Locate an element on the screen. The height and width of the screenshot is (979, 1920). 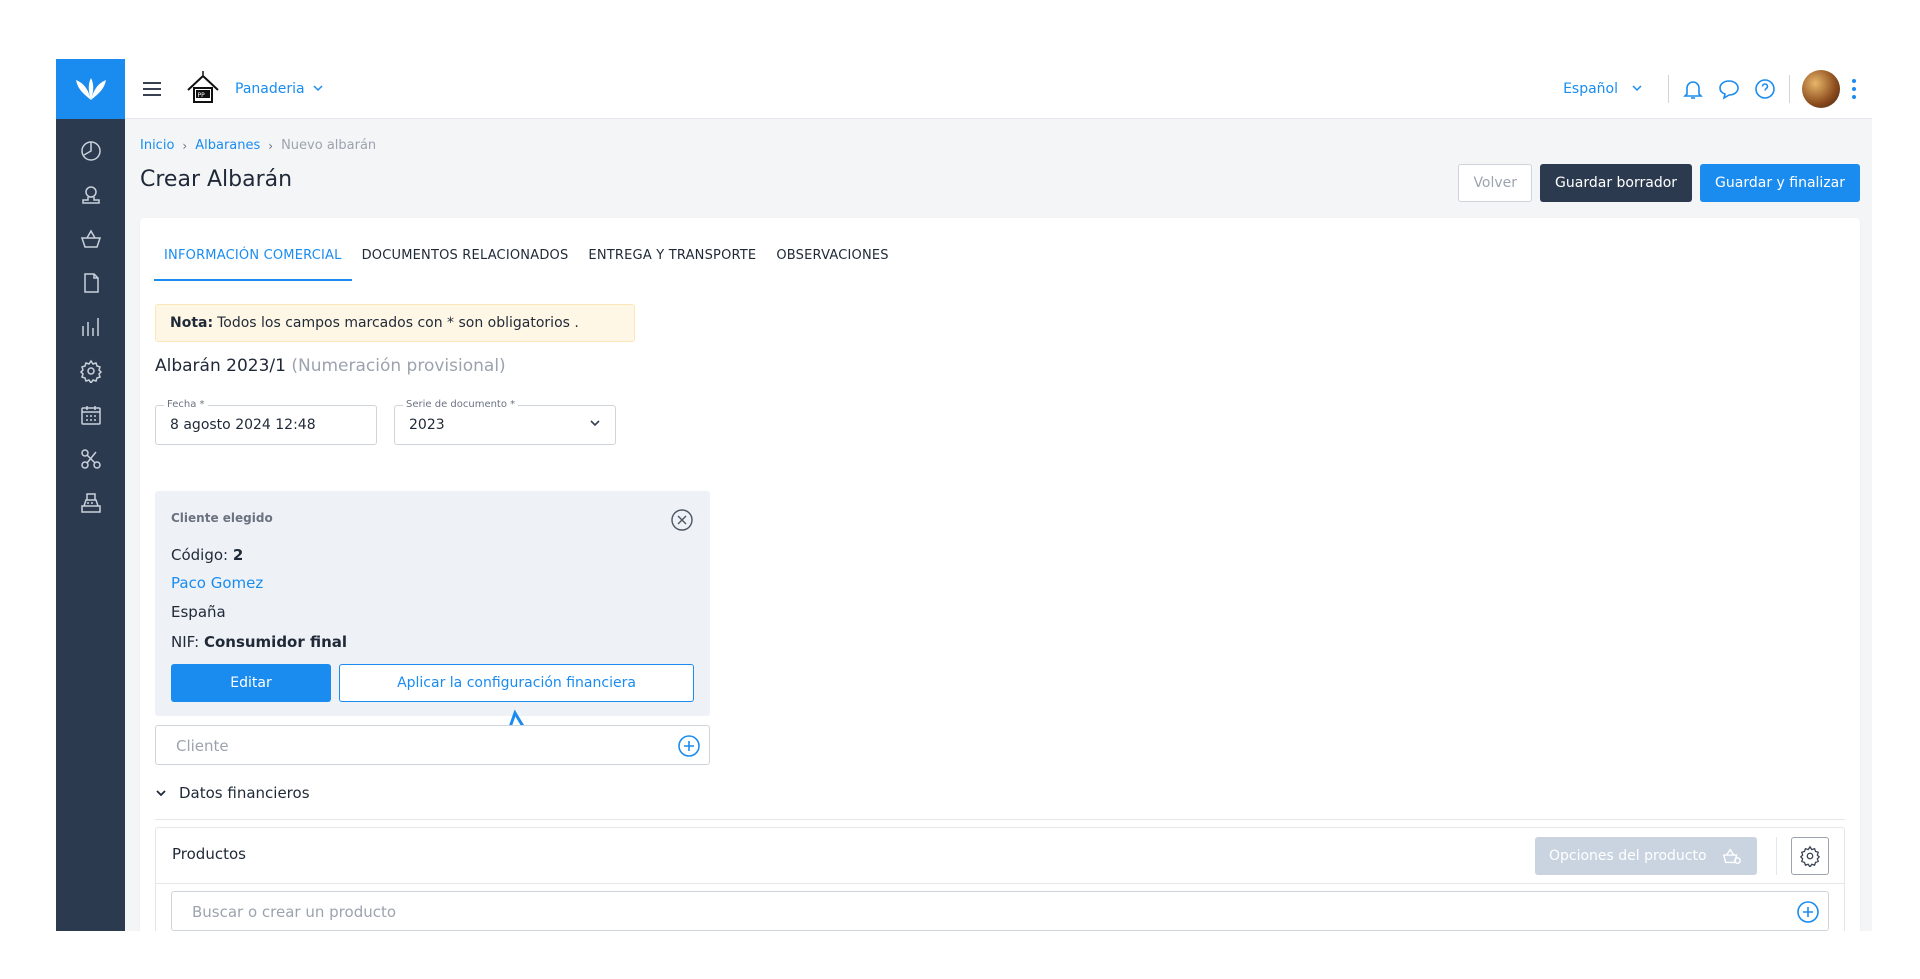
sidebar-item-settings is located at coordinates (90, 371).